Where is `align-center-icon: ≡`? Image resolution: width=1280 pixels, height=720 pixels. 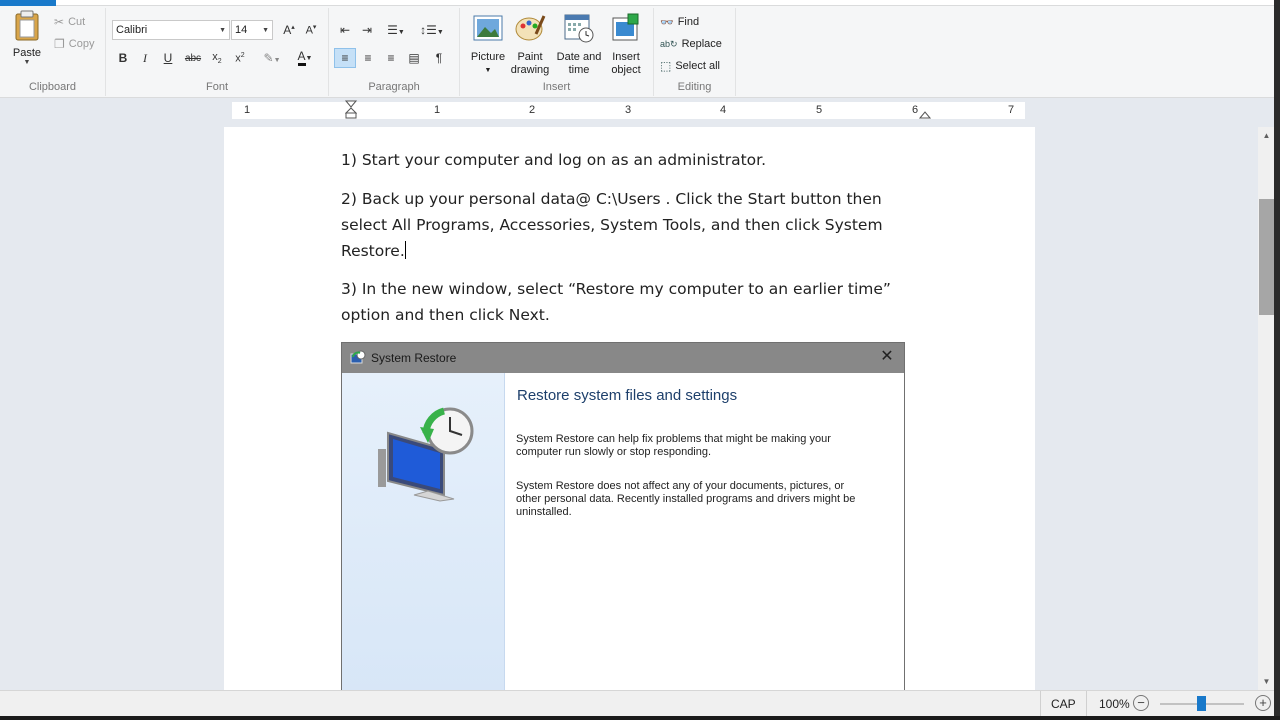 align-center-icon: ≡ is located at coordinates (368, 58).